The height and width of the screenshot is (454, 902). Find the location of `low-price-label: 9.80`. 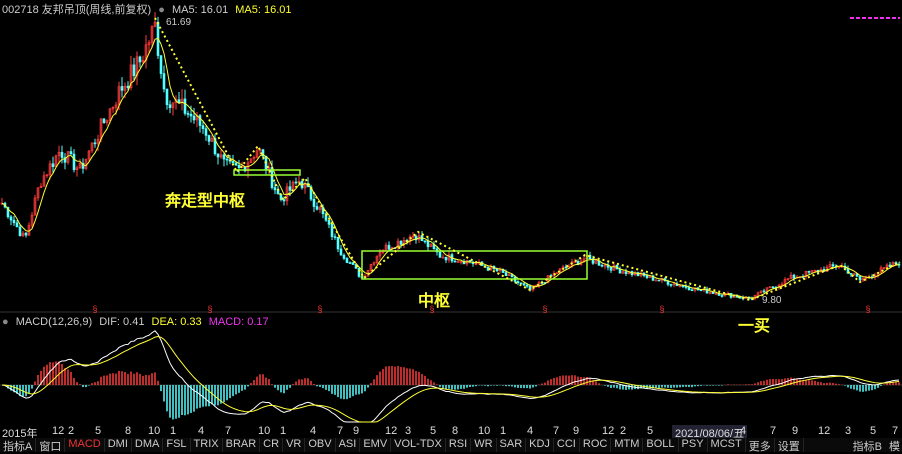

low-price-label: 9.80 is located at coordinates (772, 300).